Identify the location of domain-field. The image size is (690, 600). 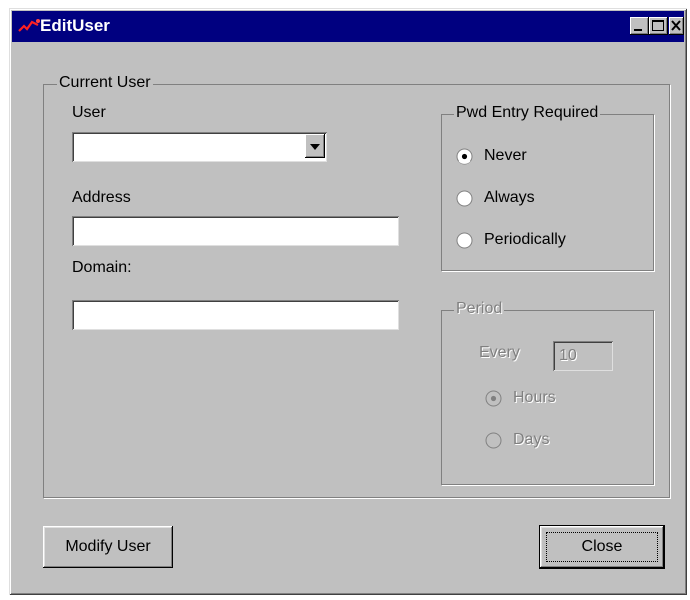
(235, 315).